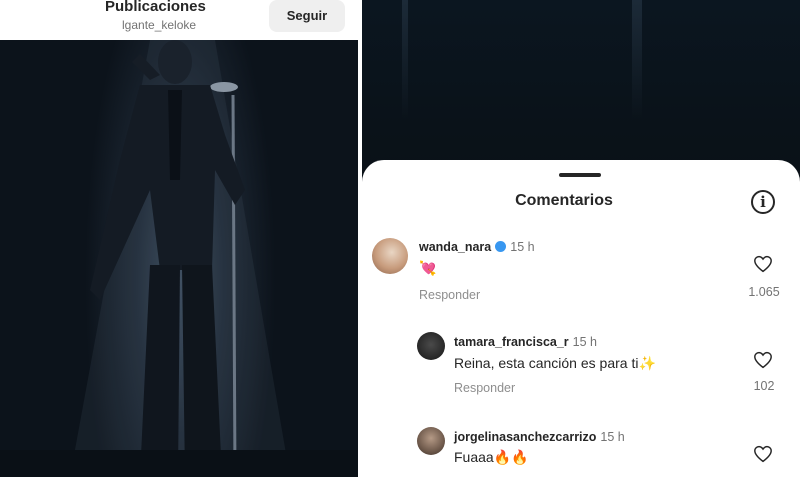 Image resolution: width=800 pixels, height=477 pixels. I want to click on post-header: Publicaciones lgante_keloke Seguir, so click(181, 20).